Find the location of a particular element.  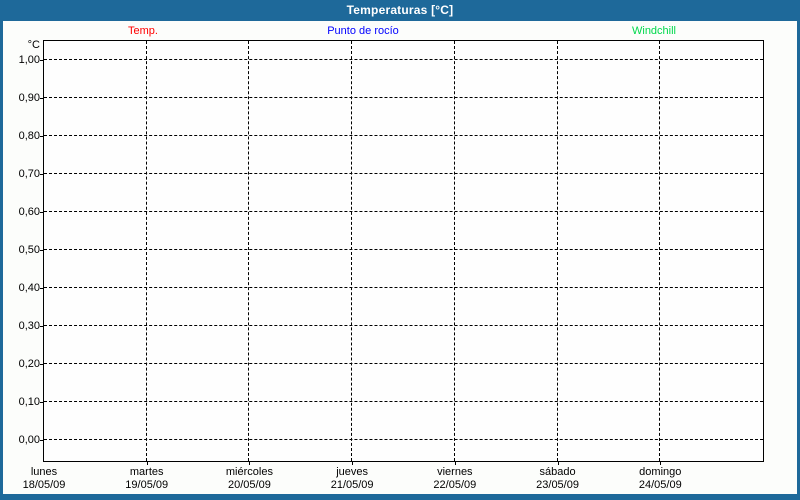

y-tick-label: 0,50 is located at coordinates (29, 250).